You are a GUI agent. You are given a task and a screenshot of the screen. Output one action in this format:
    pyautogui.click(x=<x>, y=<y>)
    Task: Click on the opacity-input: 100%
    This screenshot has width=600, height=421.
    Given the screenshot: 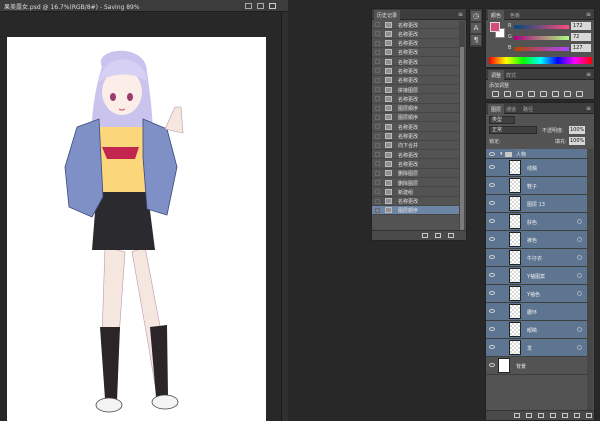 What is the action you would take?
    pyautogui.click(x=577, y=130)
    